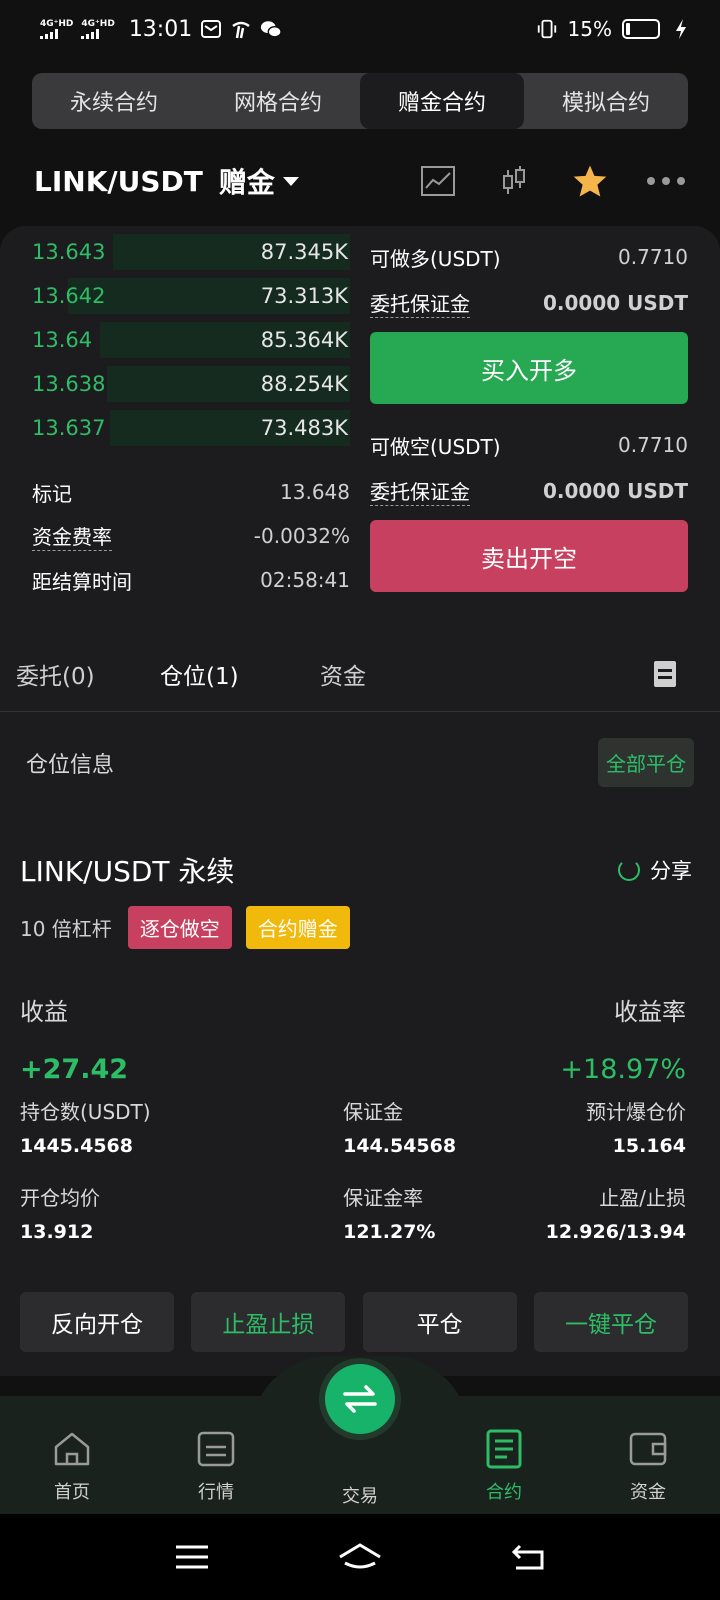 The width and height of the screenshot is (720, 1600). I want to click on close-all-button: 全部平仓, so click(646, 762).